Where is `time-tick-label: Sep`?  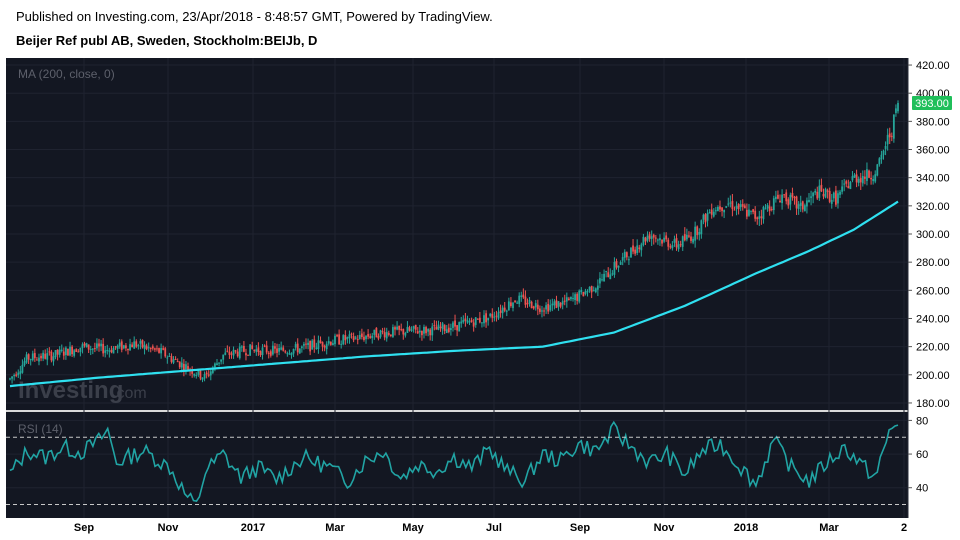 time-tick-label: Sep is located at coordinates (580, 528).